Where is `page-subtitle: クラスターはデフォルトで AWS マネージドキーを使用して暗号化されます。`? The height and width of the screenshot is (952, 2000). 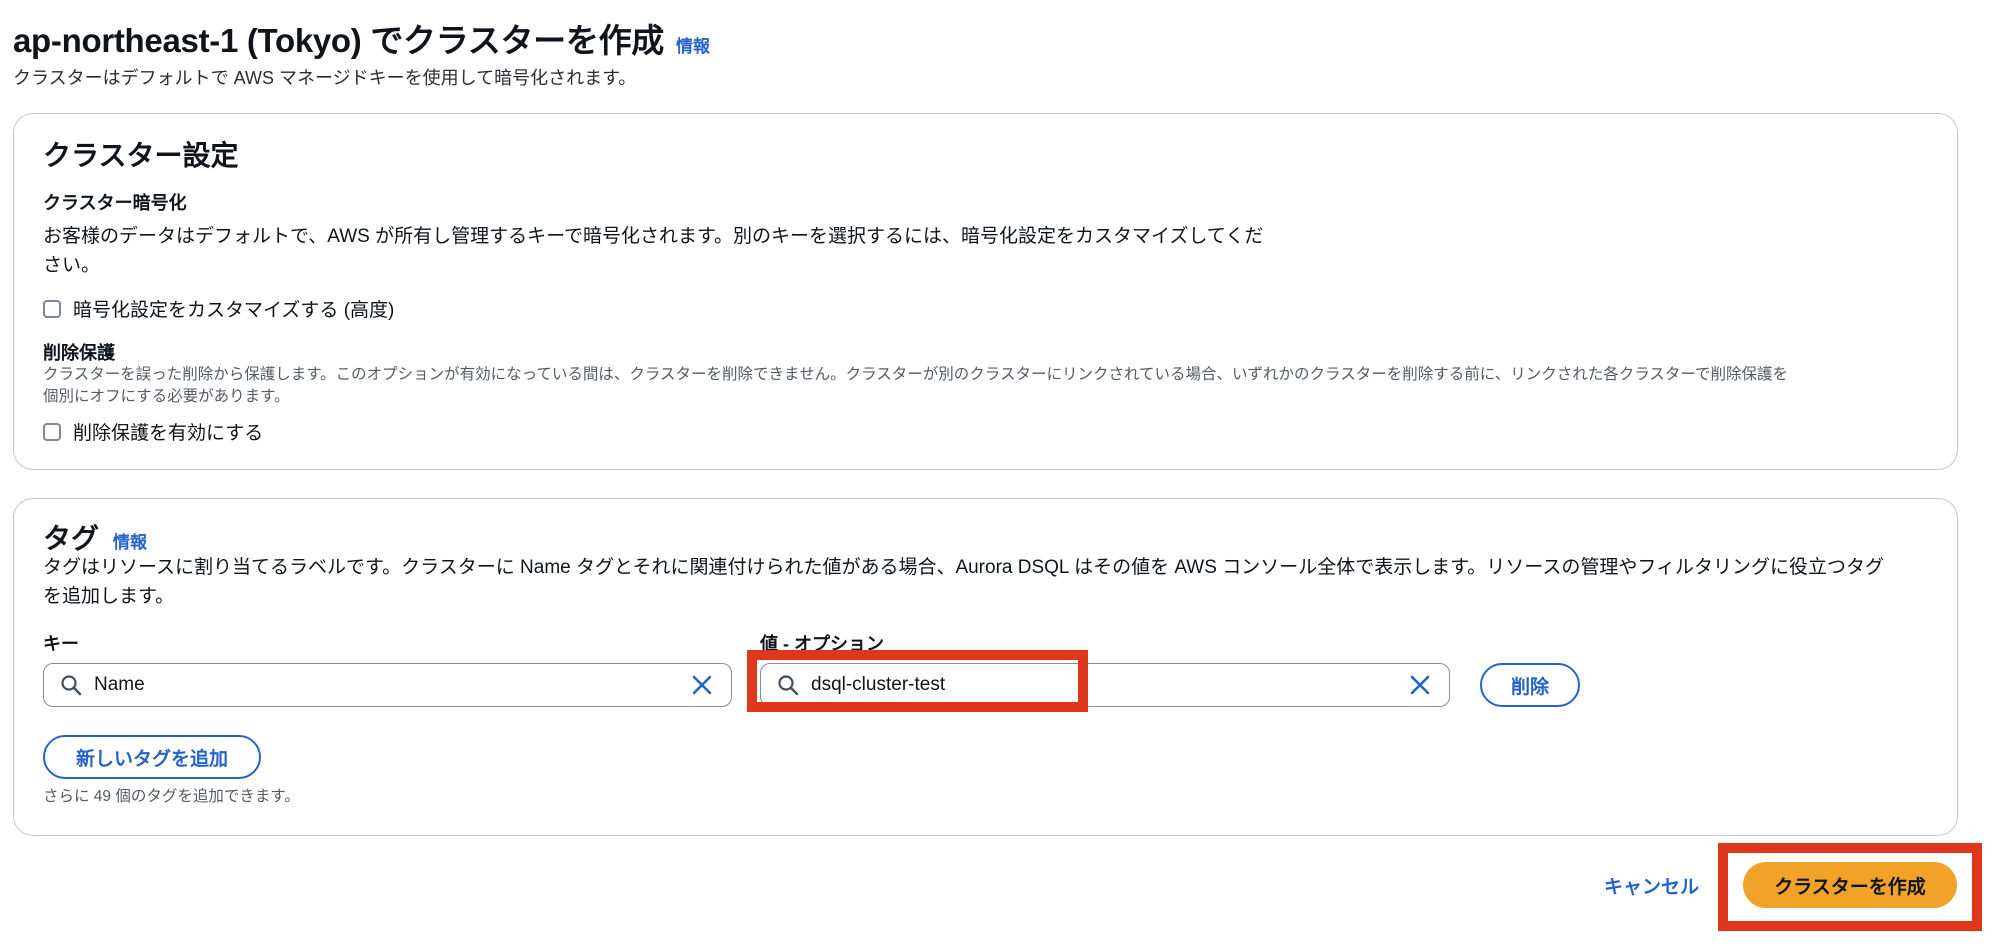
page-subtitle: クラスターはデフォルトで AWS マネージドキーを使用して暗号化されます。 is located at coordinates (325, 78).